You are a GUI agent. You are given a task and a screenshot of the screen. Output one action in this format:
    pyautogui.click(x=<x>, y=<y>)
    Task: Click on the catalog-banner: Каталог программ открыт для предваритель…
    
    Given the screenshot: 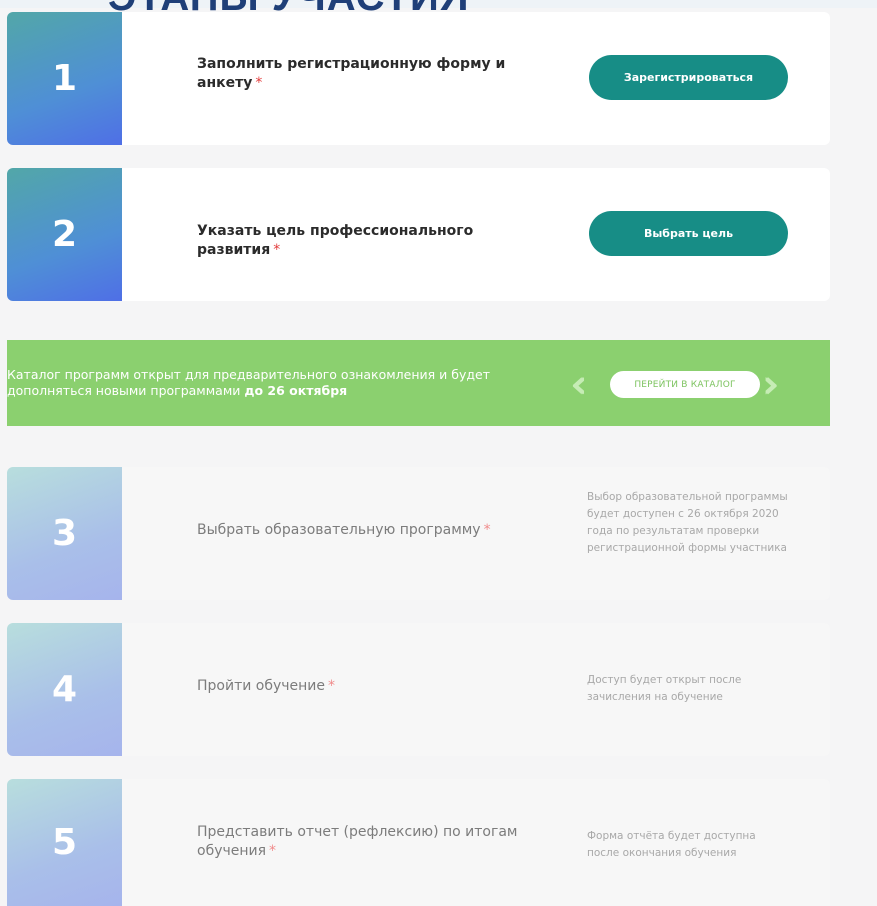 What is the action you would take?
    pyautogui.click(x=418, y=383)
    